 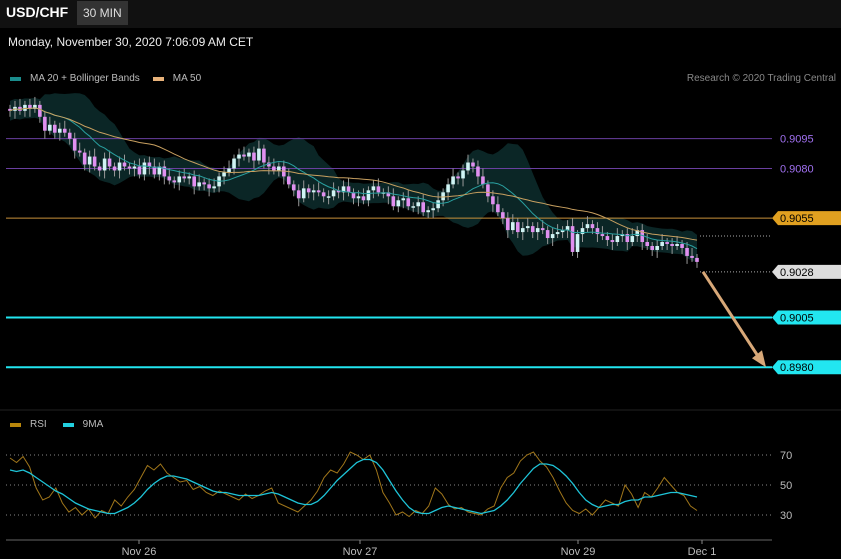 I want to click on legend-rsi: RSI 9MA, so click(x=56, y=424).